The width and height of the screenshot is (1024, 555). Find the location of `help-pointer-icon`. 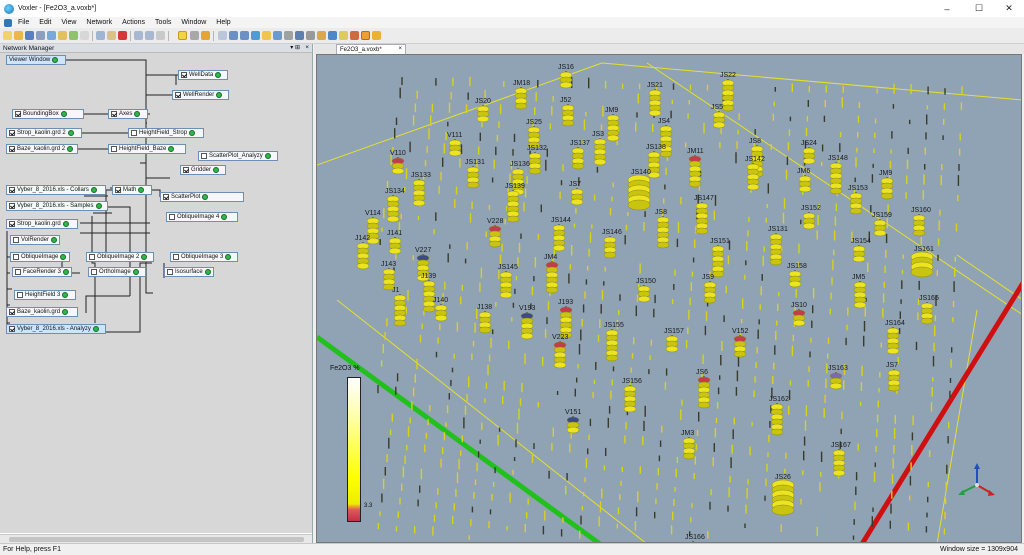

help-pointer-icon is located at coordinates (160, 35).